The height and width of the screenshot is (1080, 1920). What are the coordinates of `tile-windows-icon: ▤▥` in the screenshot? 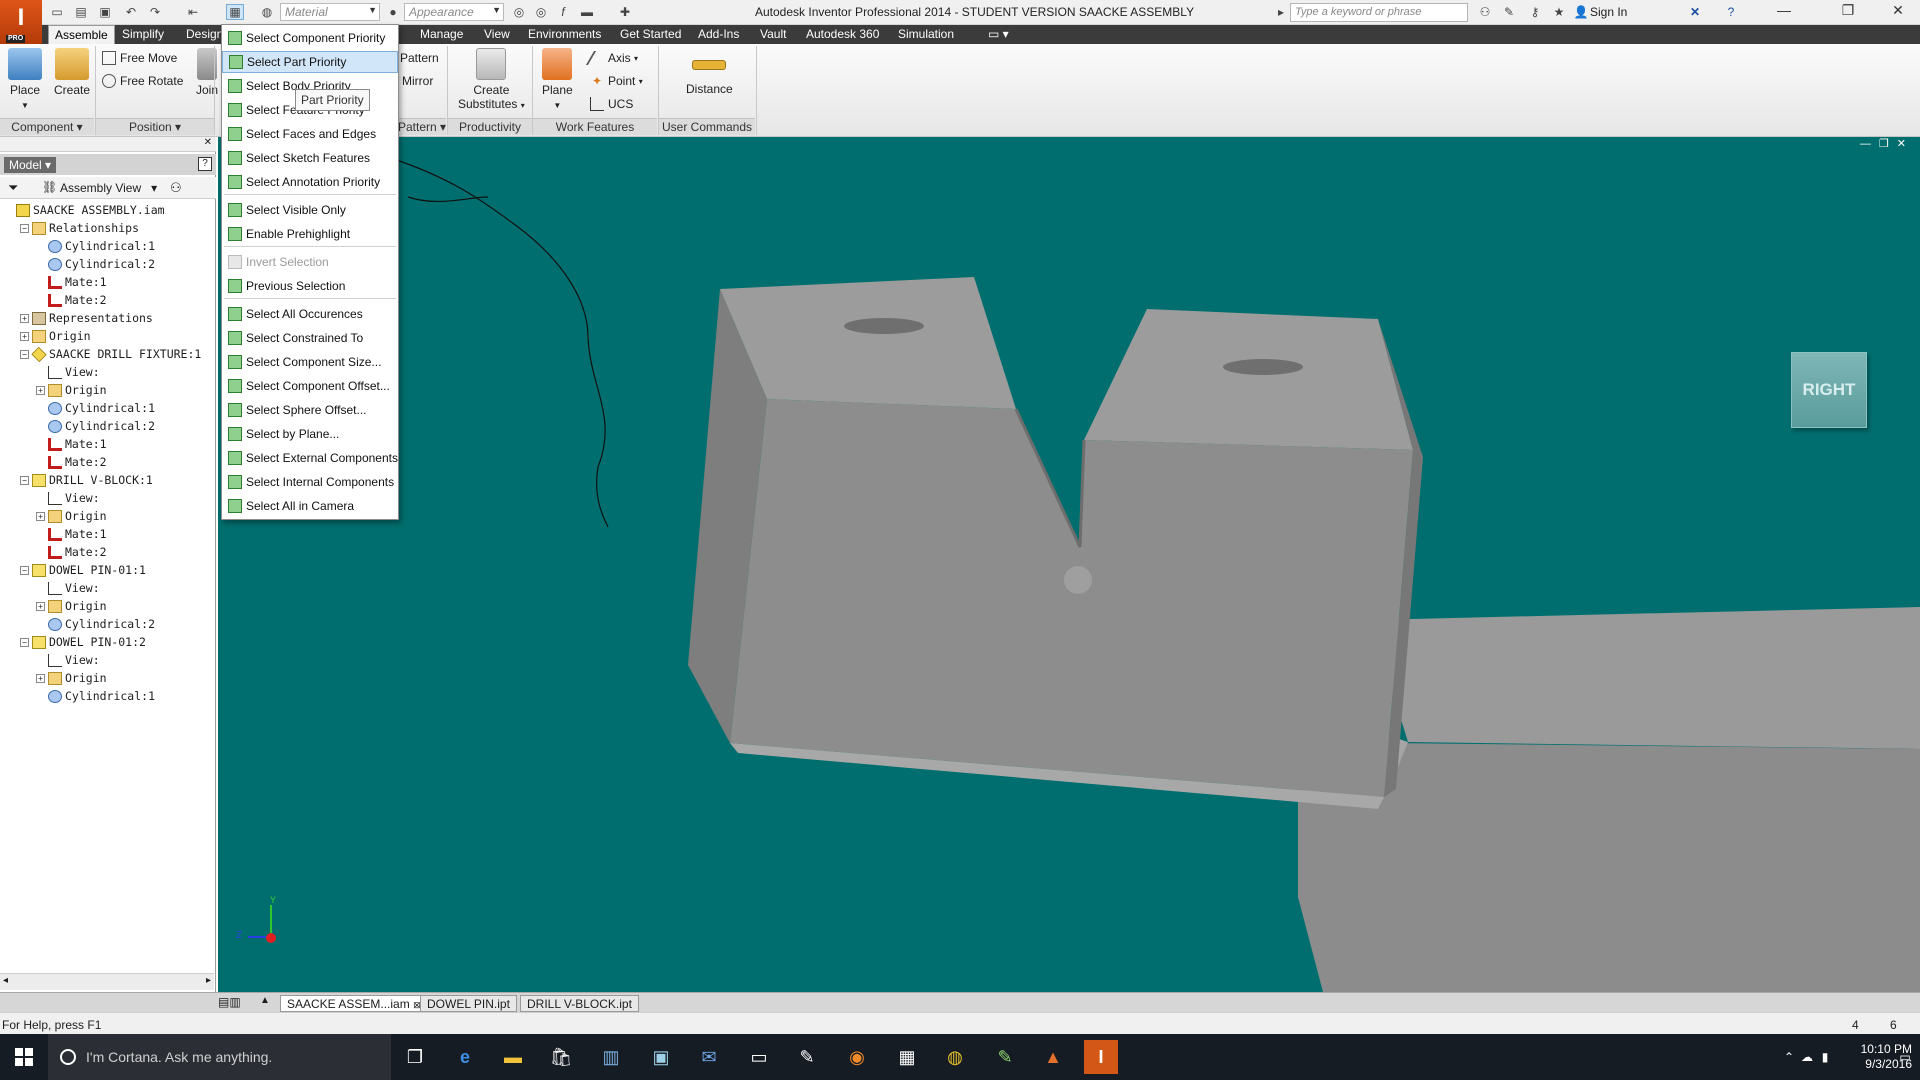 It's located at (229, 1002).